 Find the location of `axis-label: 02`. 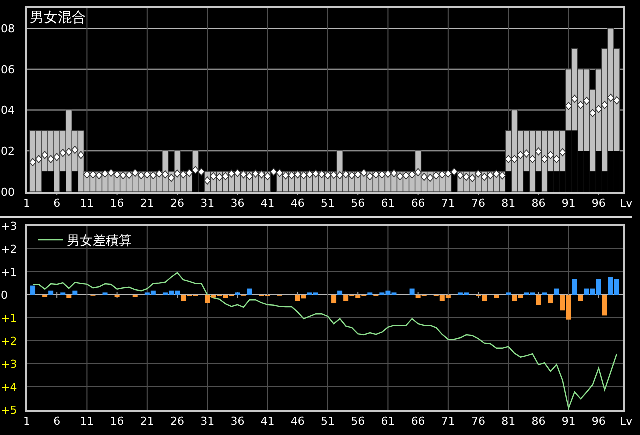

axis-label: 02 is located at coordinates (8, 151).